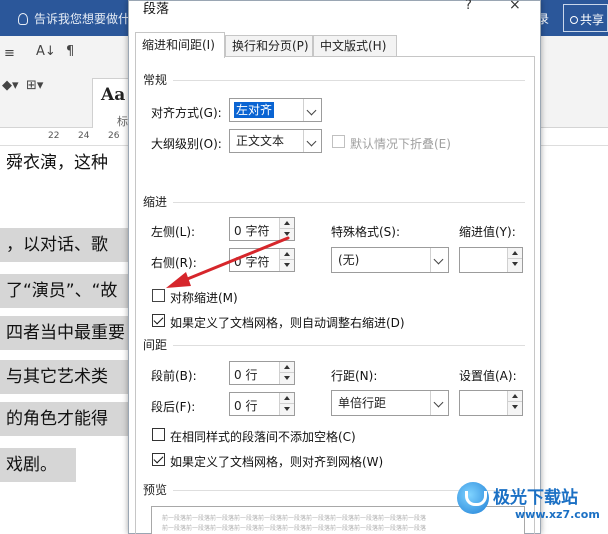 This screenshot has height=534, width=608. I want to click on space-before-value: 0 行, so click(246, 375).